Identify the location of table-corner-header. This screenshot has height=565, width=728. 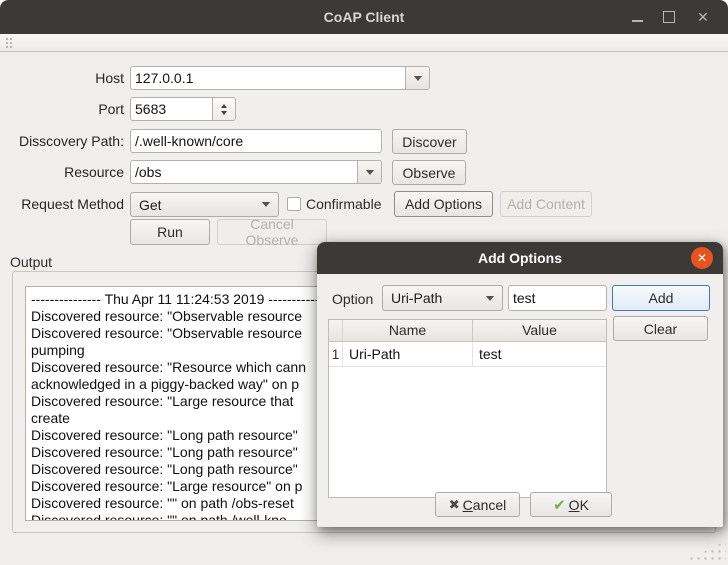
(336, 330).